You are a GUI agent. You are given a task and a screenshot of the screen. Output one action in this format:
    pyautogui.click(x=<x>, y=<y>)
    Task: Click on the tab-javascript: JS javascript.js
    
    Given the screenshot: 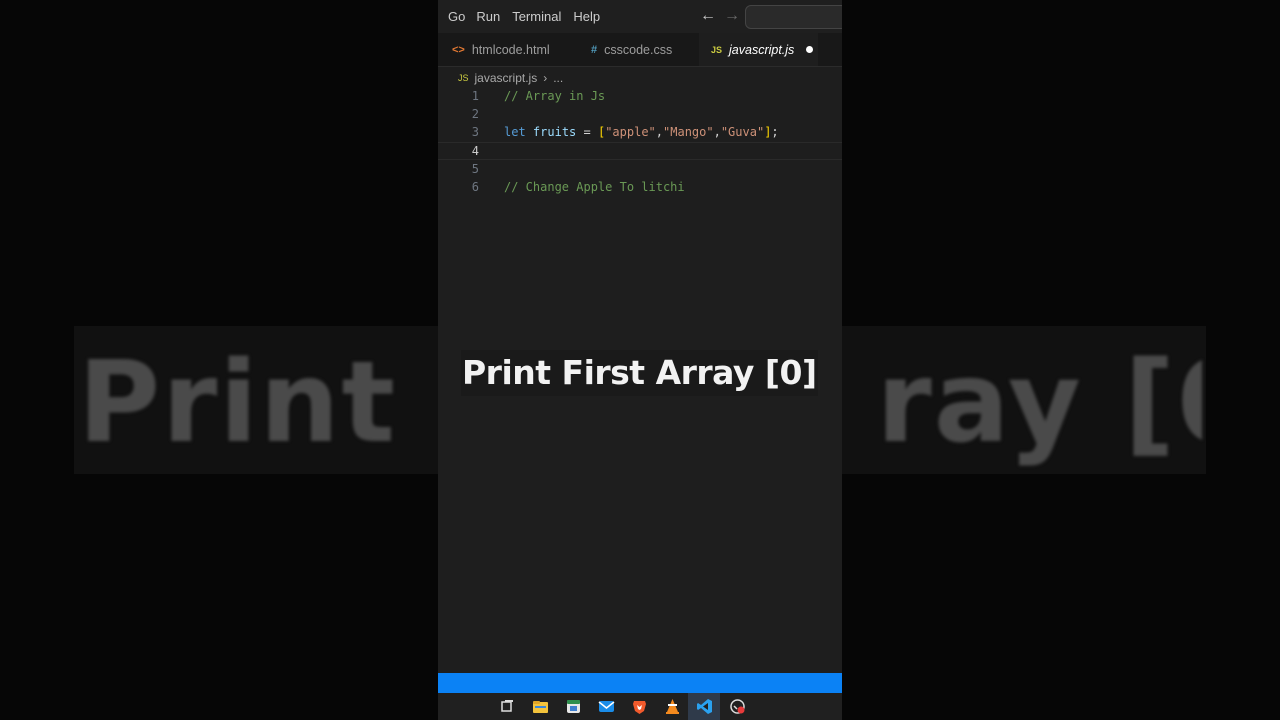 What is the action you would take?
    pyautogui.click(x=758, y=49)
    